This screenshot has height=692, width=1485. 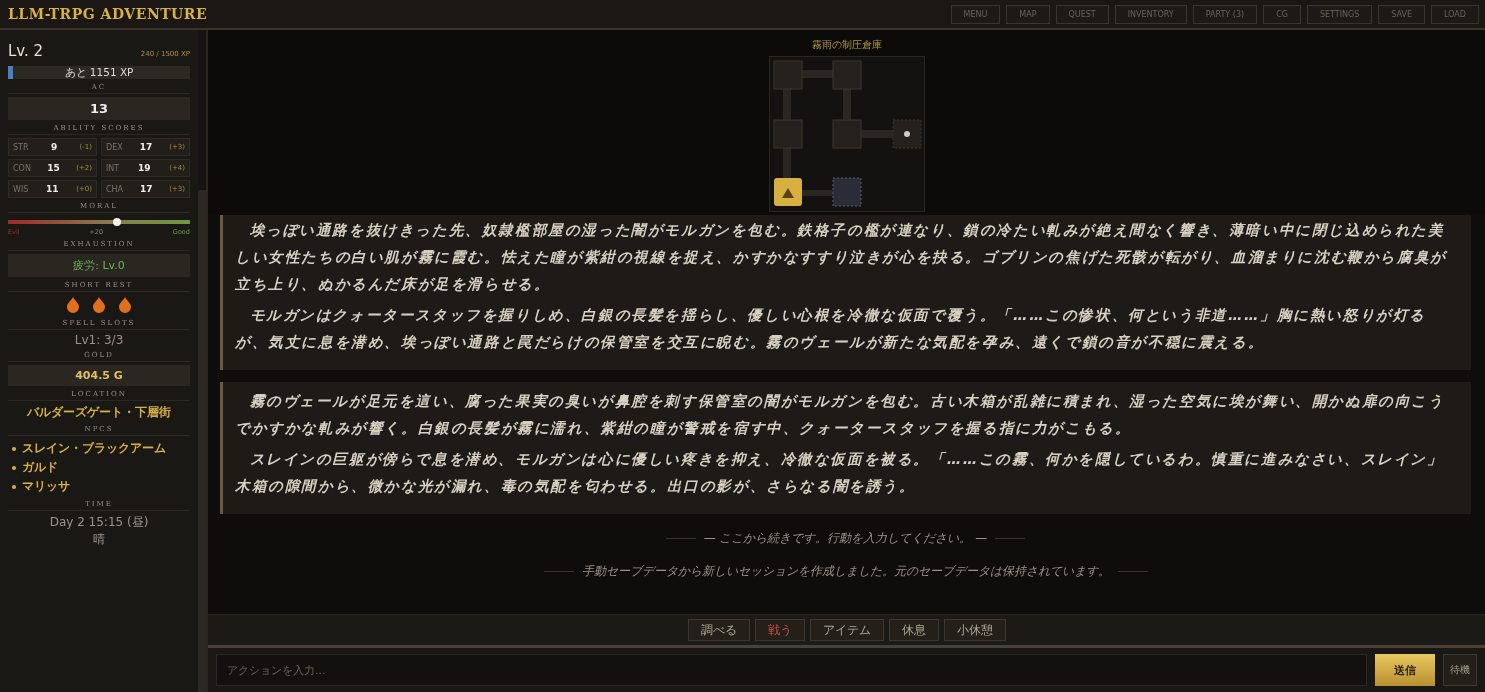 I want to click on ability-name: INT, so click(x=113, y=168).